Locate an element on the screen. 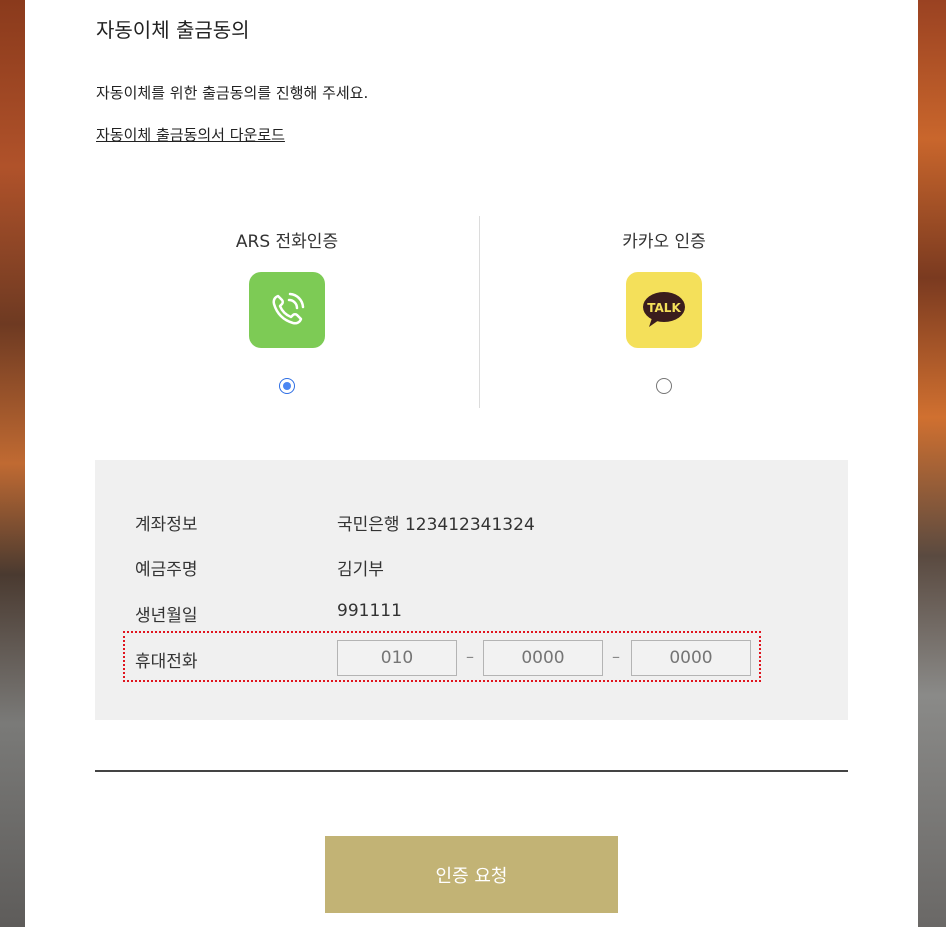  auth-option-kakao-label: 카카오 인증 is located at coordinates (664, 242).